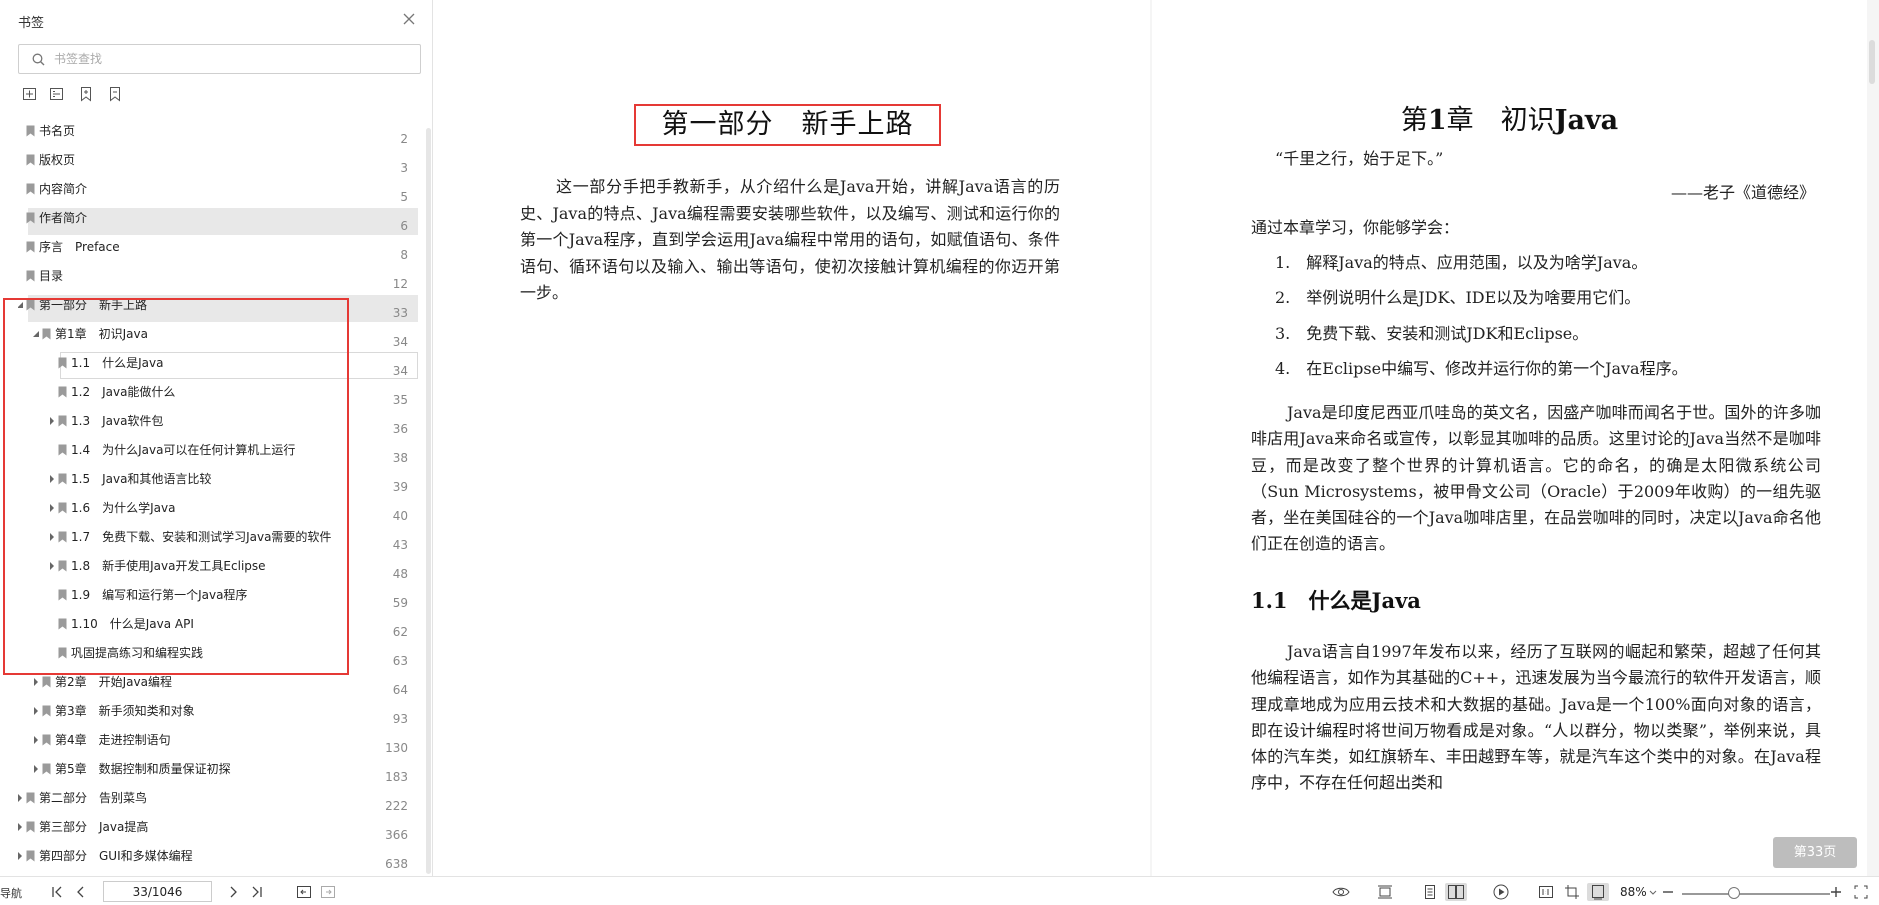  What do you see at coordinates (400, 719) in the screenshot?
I see `bookmark-page-number: 93` at bounding box center [400, 719].